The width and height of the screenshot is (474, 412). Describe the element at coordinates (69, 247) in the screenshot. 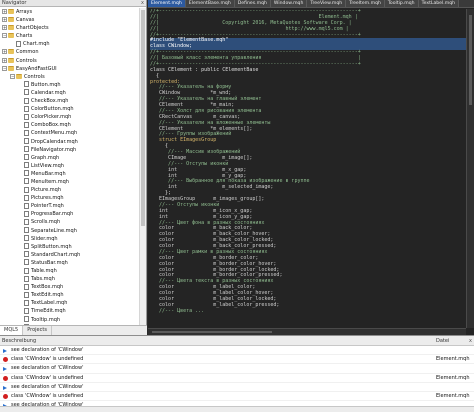

I see `tree-item: SplitButton.mqh` at that location.